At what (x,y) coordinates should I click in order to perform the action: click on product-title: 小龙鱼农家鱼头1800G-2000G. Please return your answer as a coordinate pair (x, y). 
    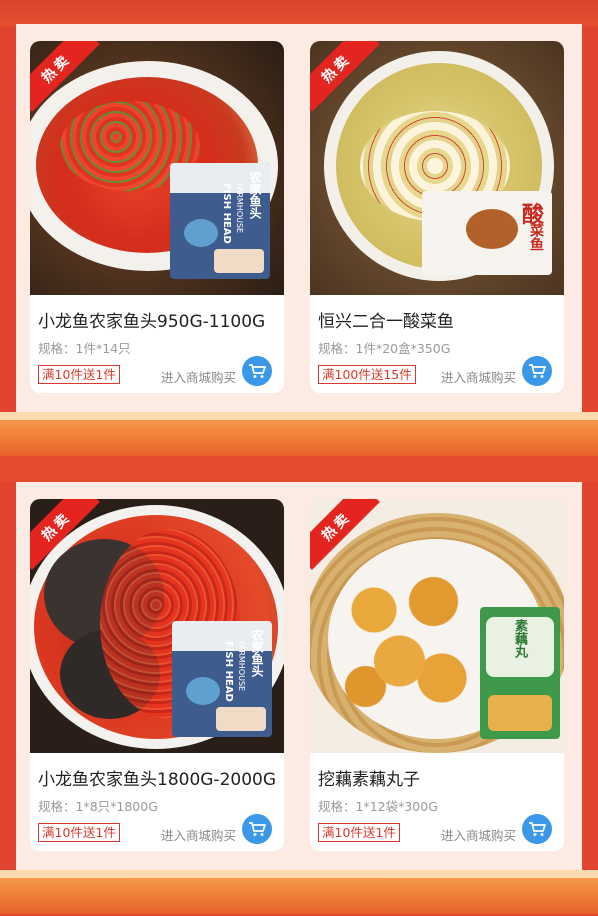
    Looking at the image, I should click on (157, 777).